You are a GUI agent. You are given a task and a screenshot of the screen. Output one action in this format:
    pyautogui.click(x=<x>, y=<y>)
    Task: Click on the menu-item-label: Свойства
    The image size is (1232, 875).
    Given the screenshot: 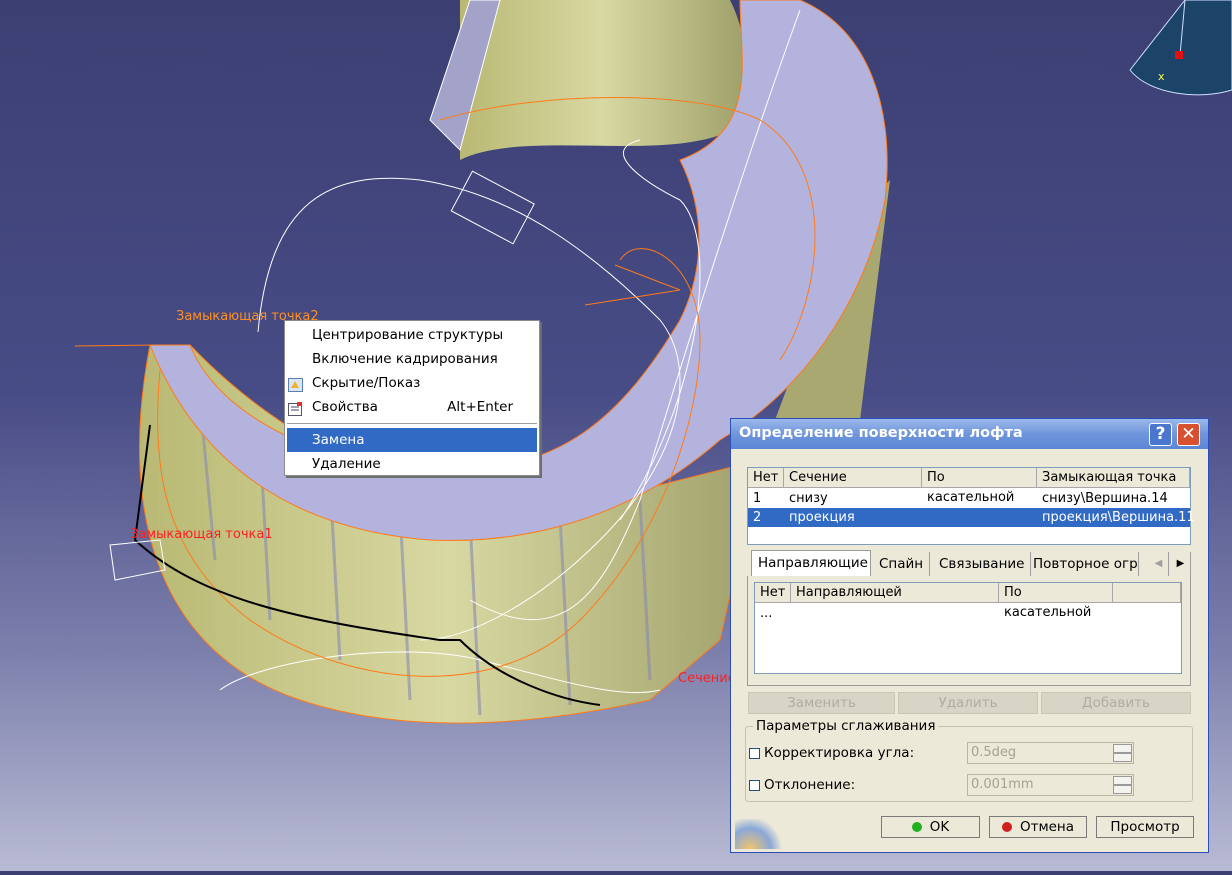 What is the action you would take?
    pyautogui.click(x=345, y=407)
    